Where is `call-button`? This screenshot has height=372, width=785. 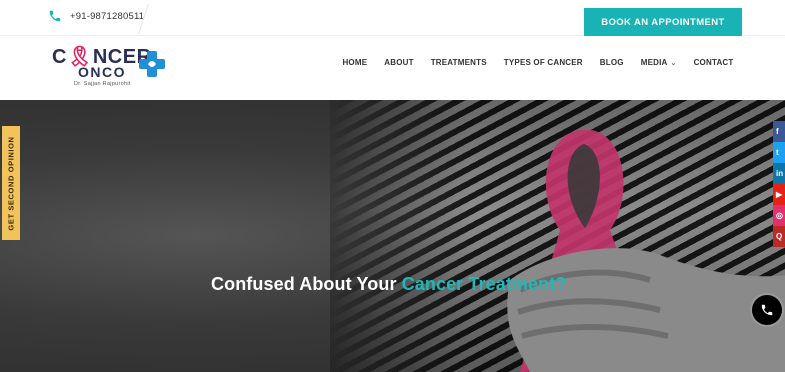 call-button is located at coordinates (767, 310).